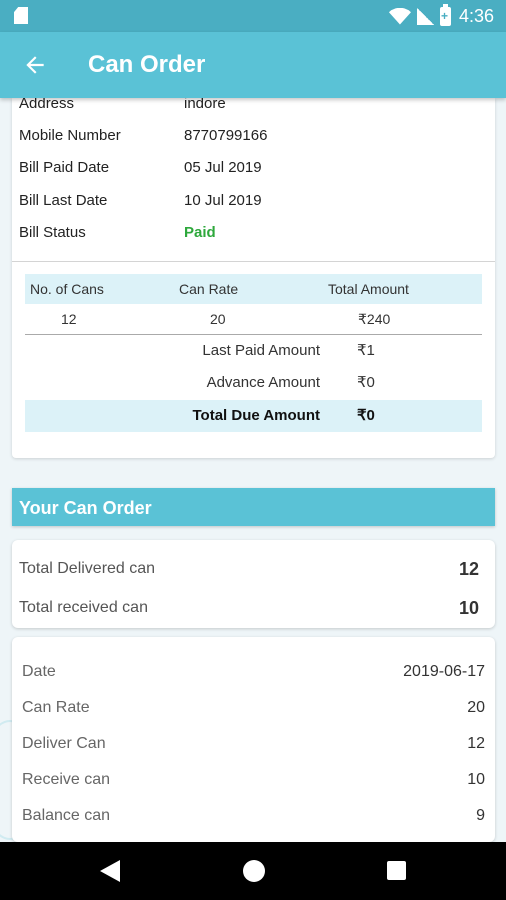 This screenshot has width=506, height=900. What do you see at coordinates (253, 320) in the screenshot?
I see `table-row: 12 20 ₹240` at bounding box center [253, 320].